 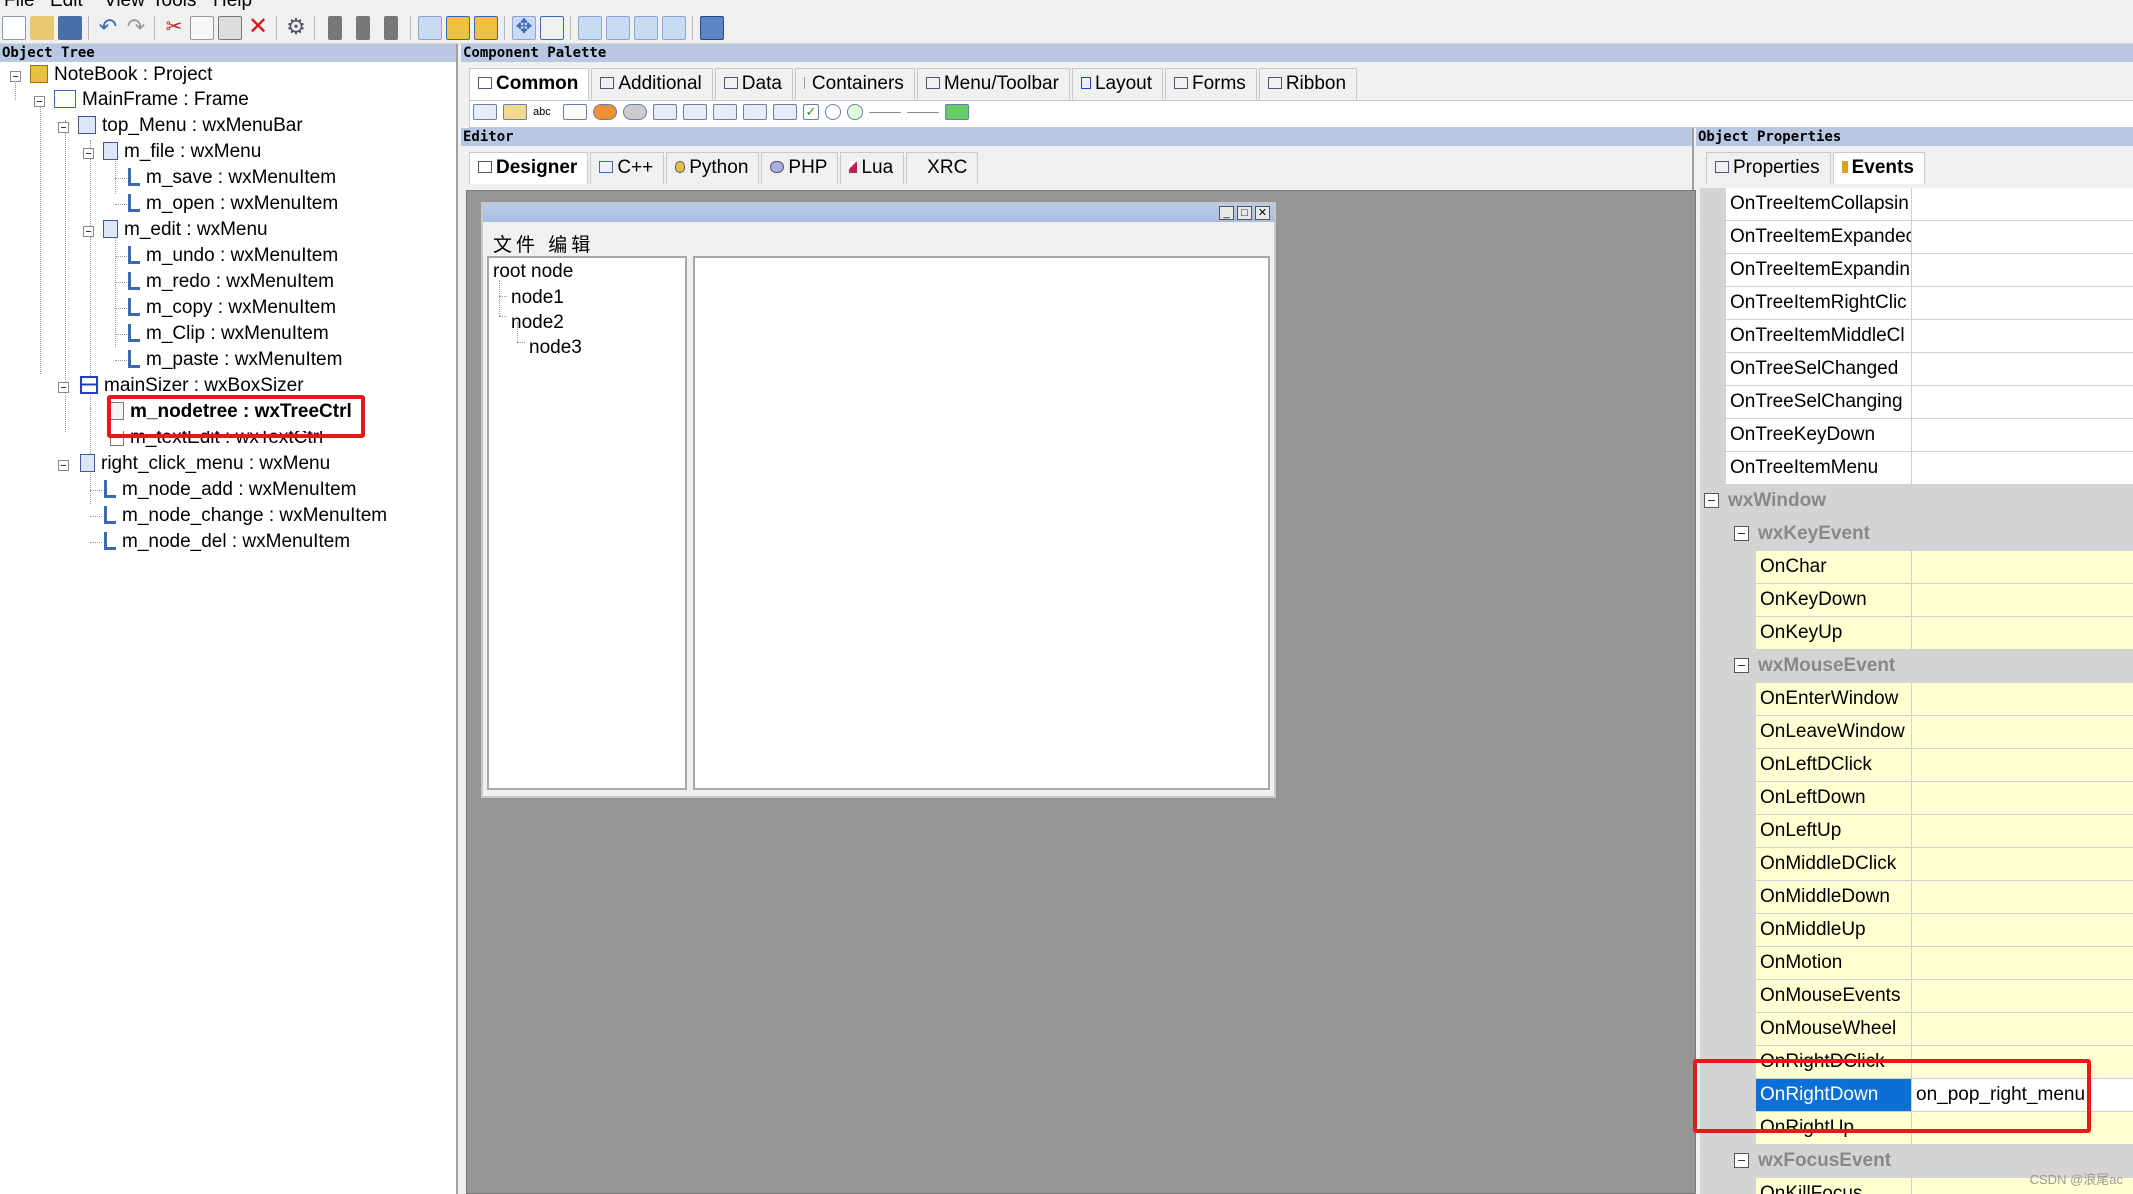 I want to click on border-right-icon, so click(x=618, y=28).